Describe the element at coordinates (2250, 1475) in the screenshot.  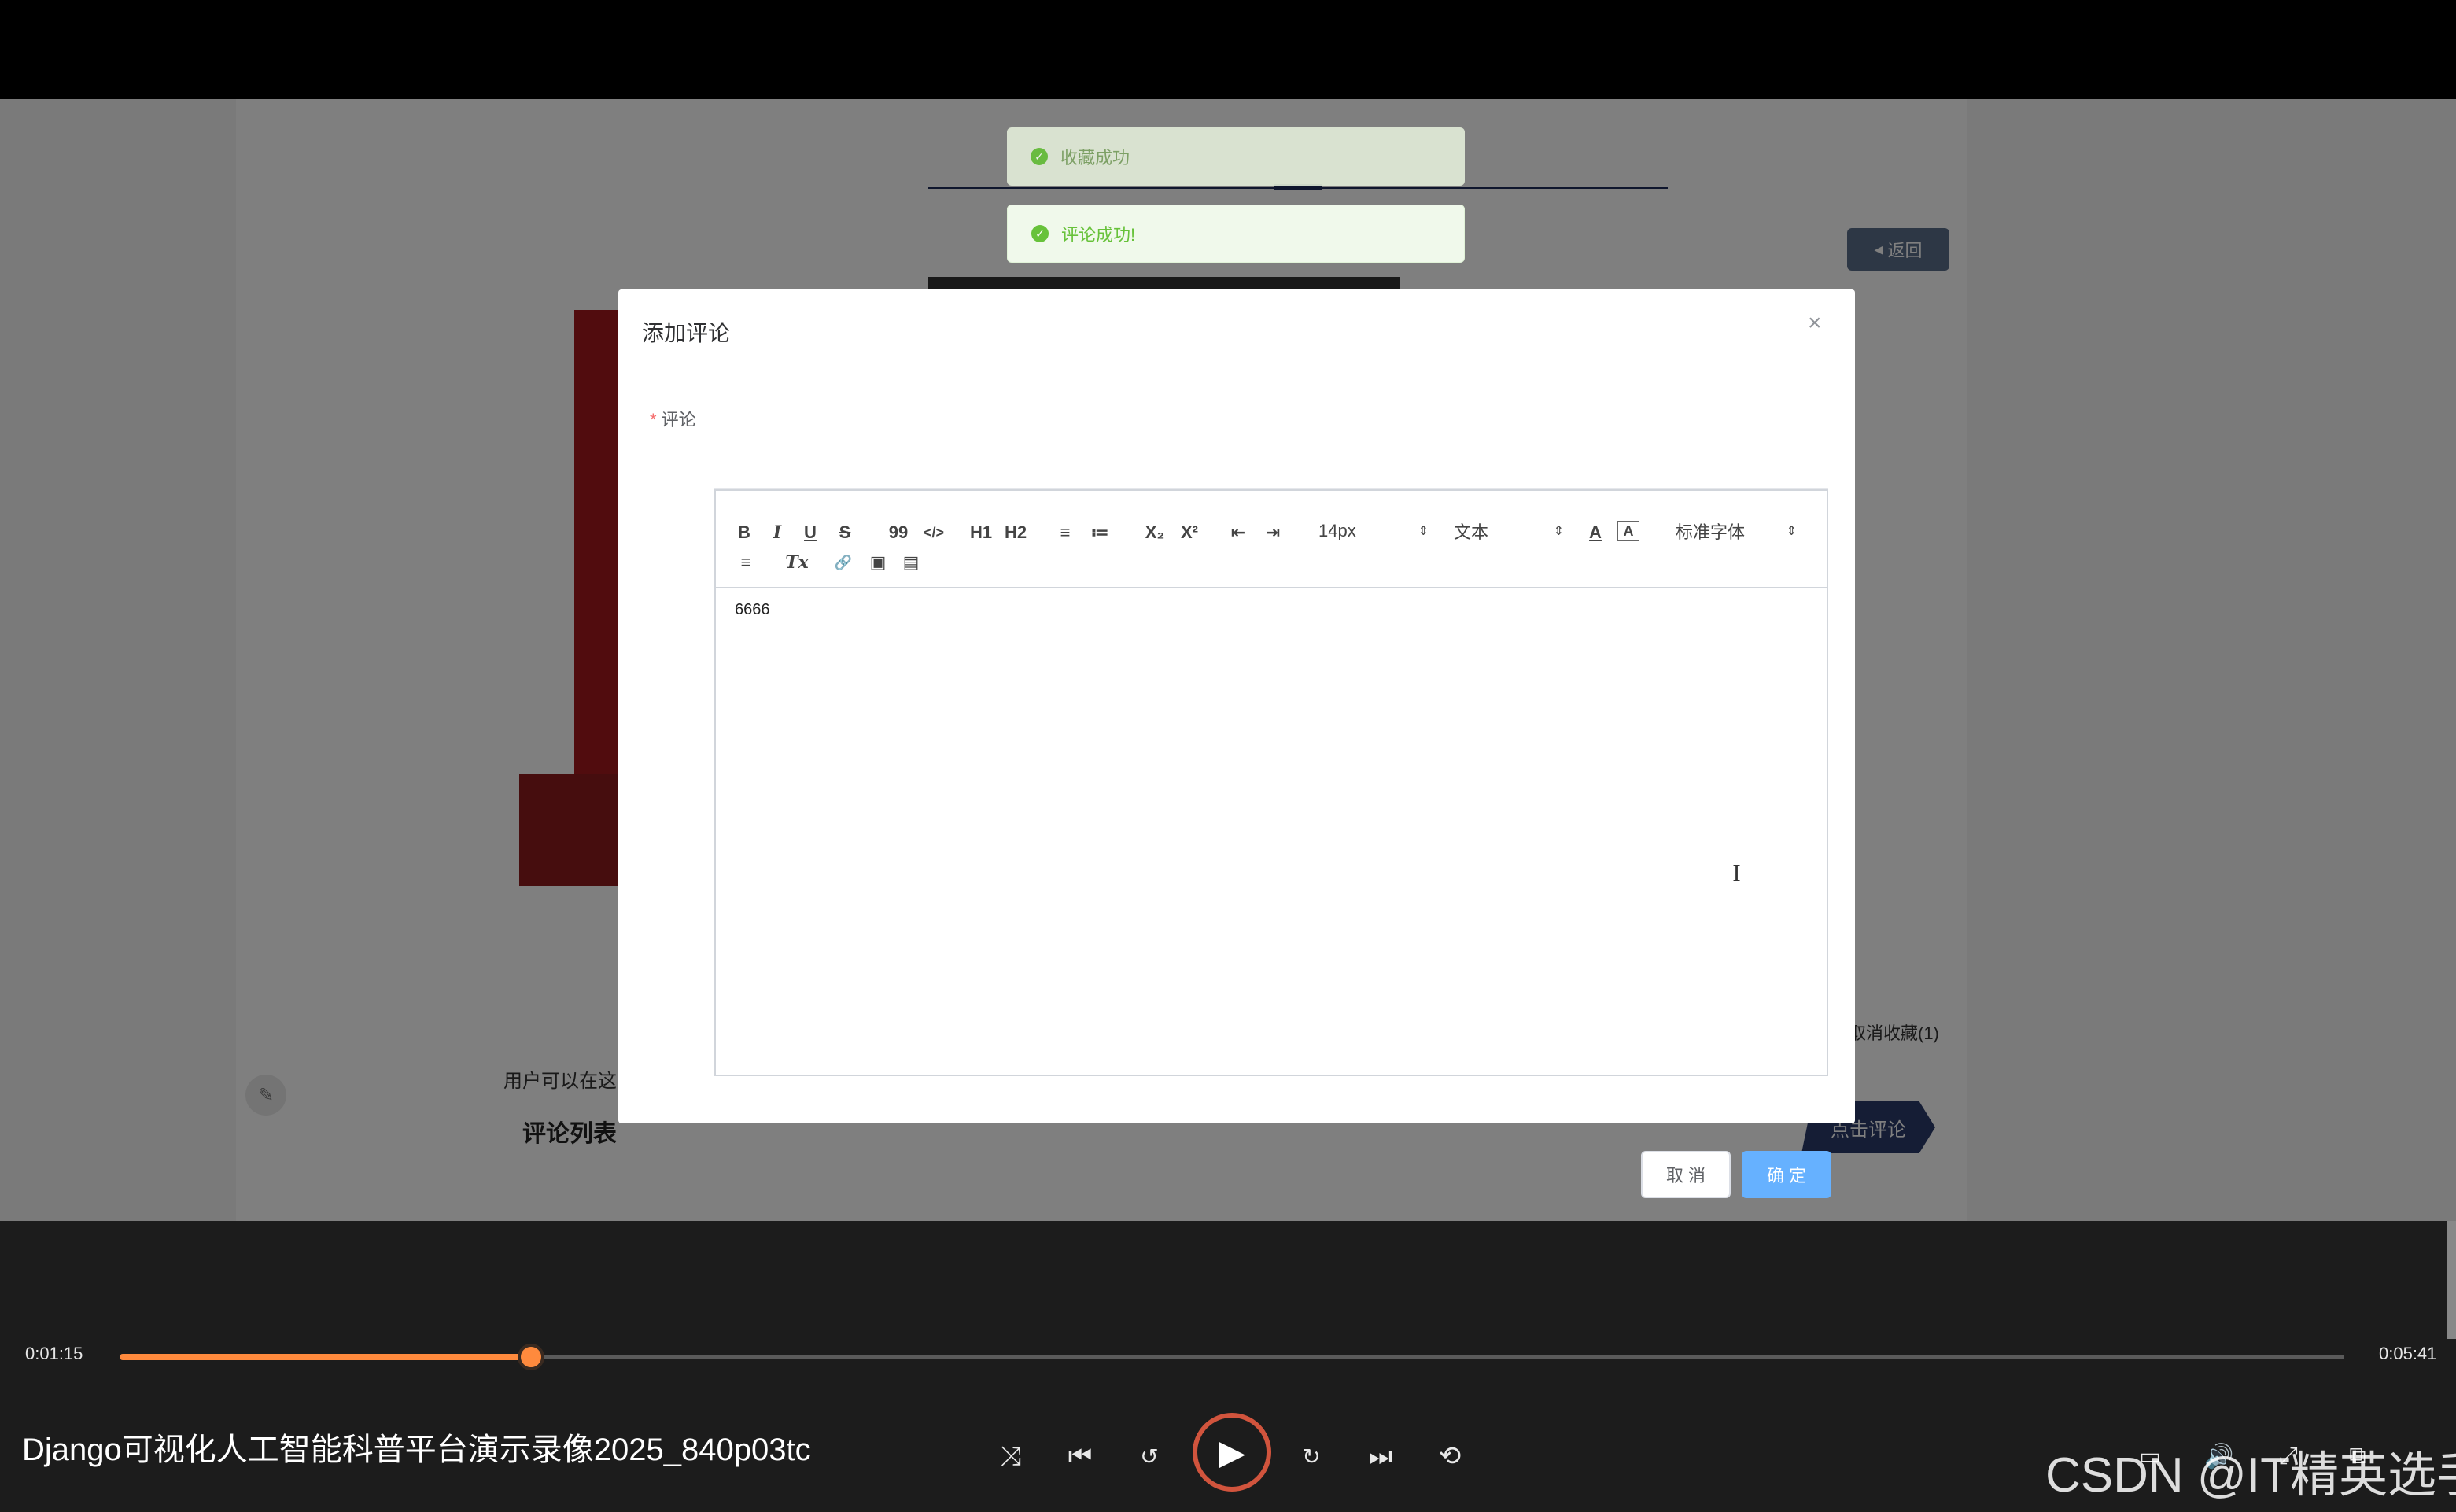
I see `watermark: CSDN @IT精英选手` at that location.